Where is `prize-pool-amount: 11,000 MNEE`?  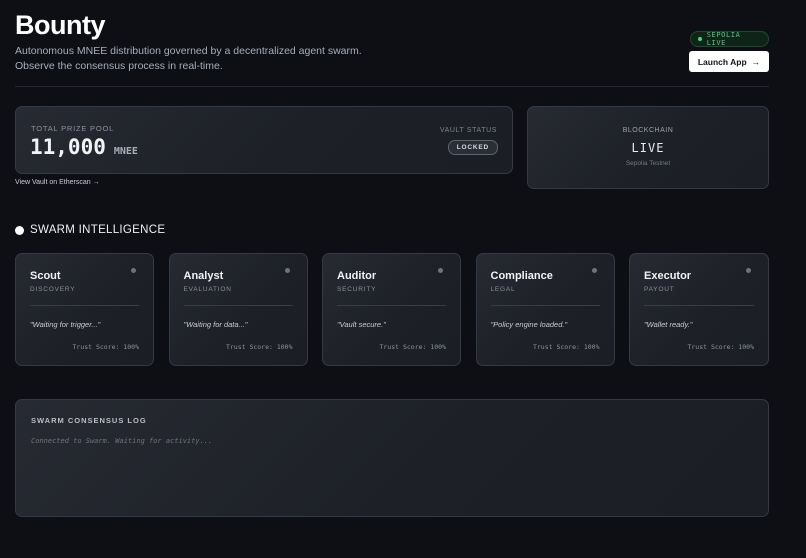 prize-pool-amount: 11,000 MNEE is located at coordinates (84, 147).